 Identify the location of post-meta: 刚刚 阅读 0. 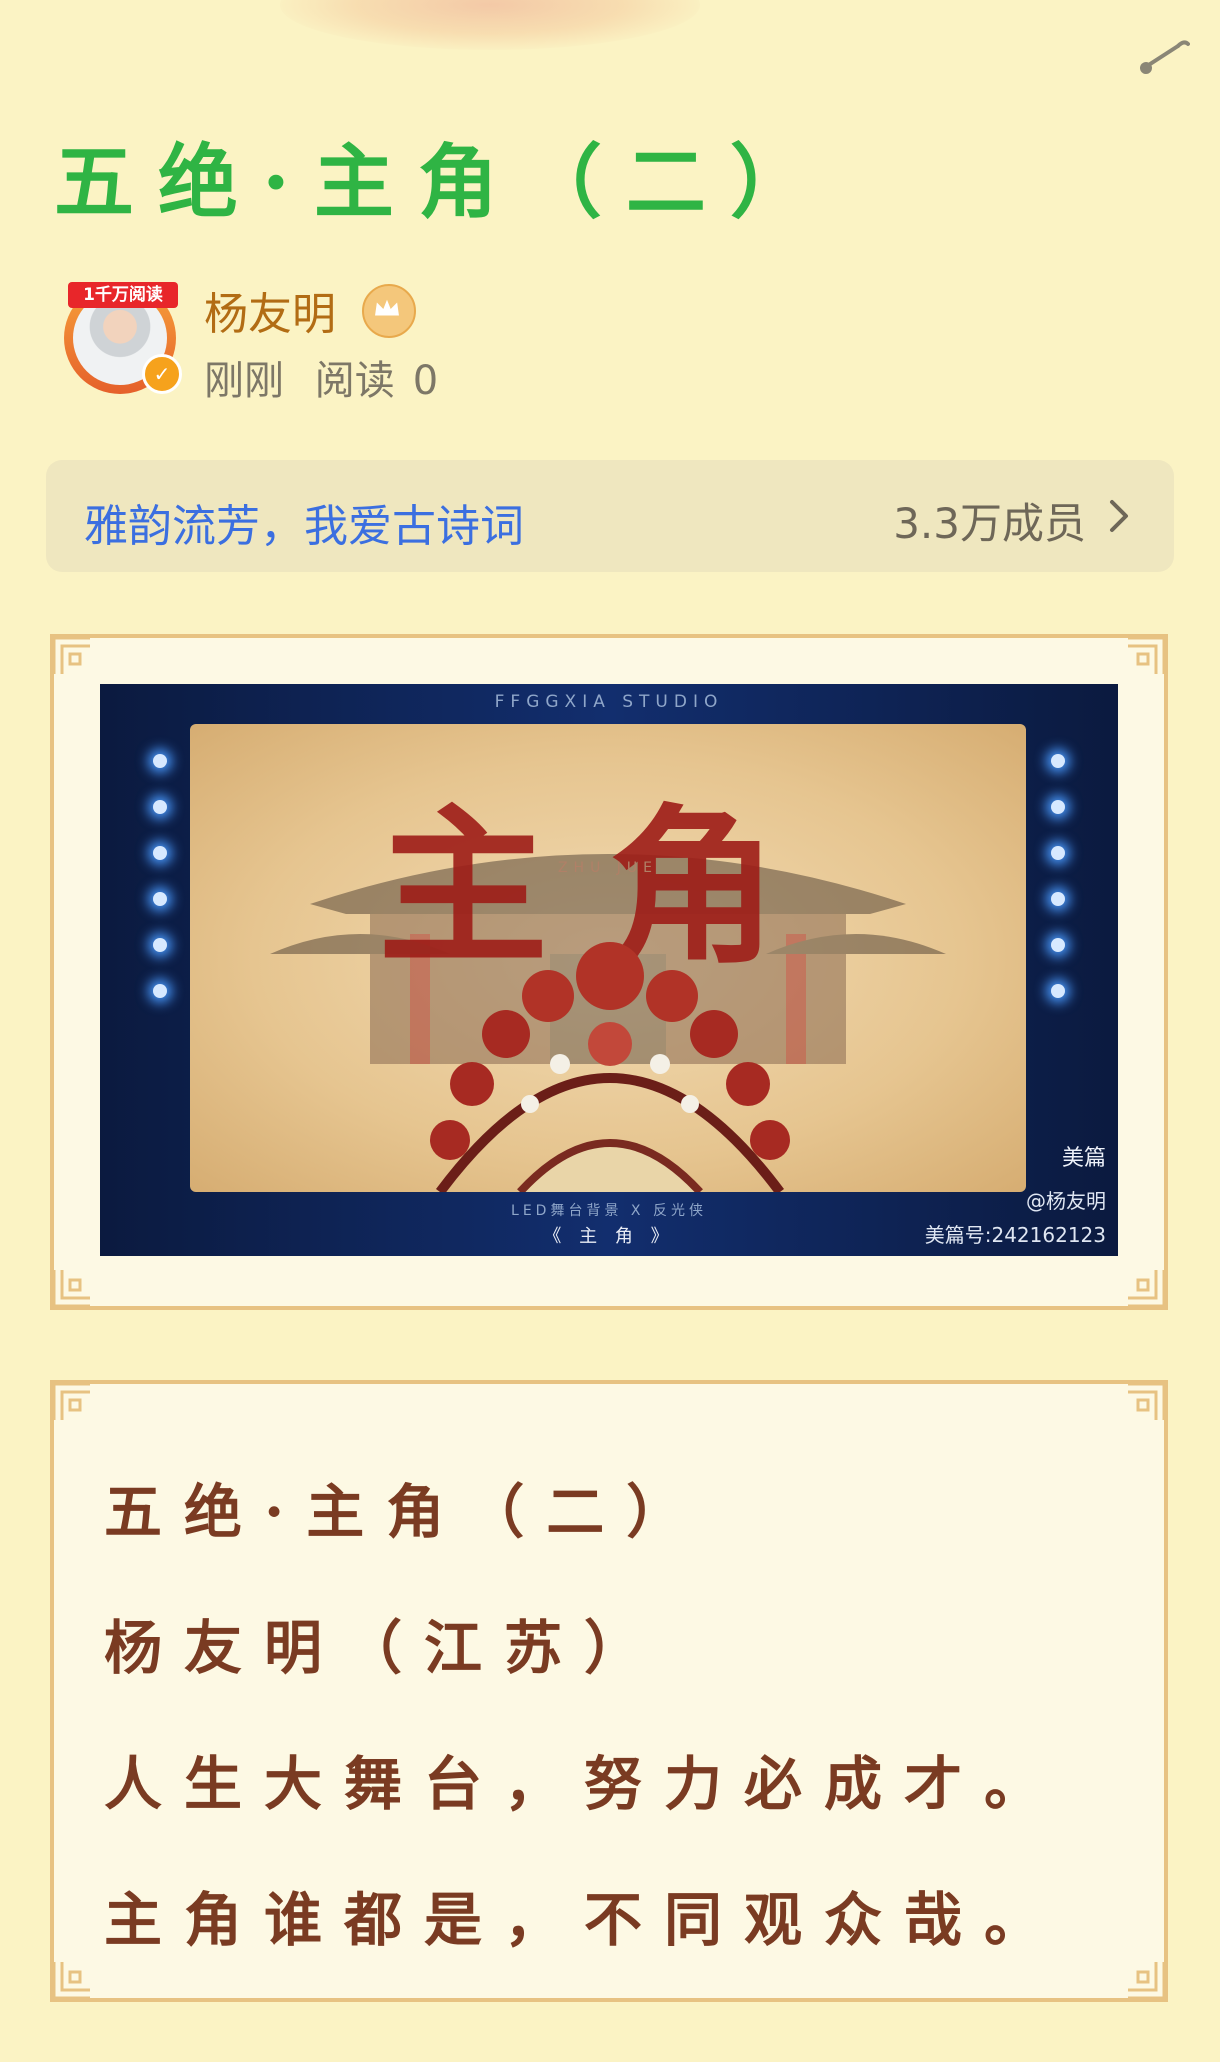
(330, 377).